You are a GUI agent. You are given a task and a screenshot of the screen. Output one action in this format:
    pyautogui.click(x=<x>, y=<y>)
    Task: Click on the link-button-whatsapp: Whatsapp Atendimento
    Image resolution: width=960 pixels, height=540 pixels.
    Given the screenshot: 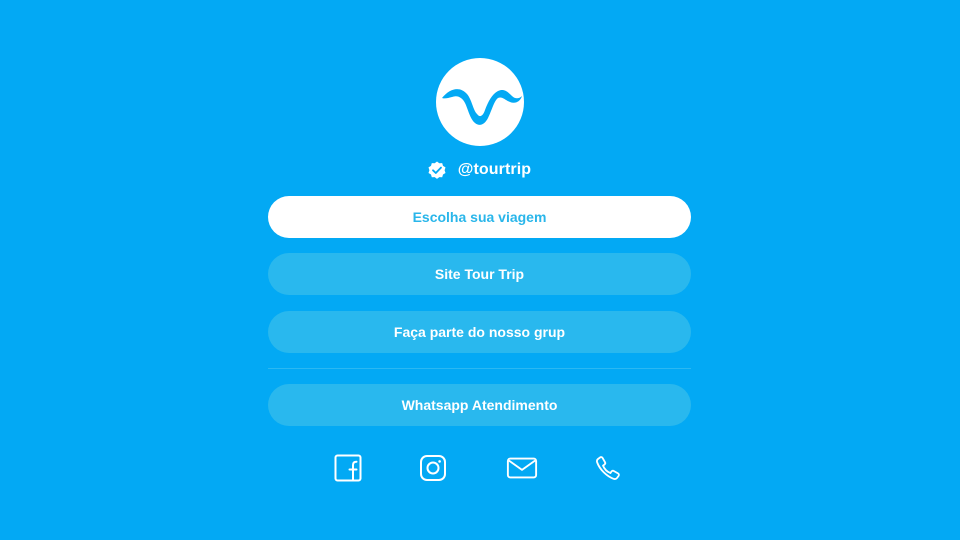 What is the action you would take?
    pyautogui.click(x=479, y=405)
    